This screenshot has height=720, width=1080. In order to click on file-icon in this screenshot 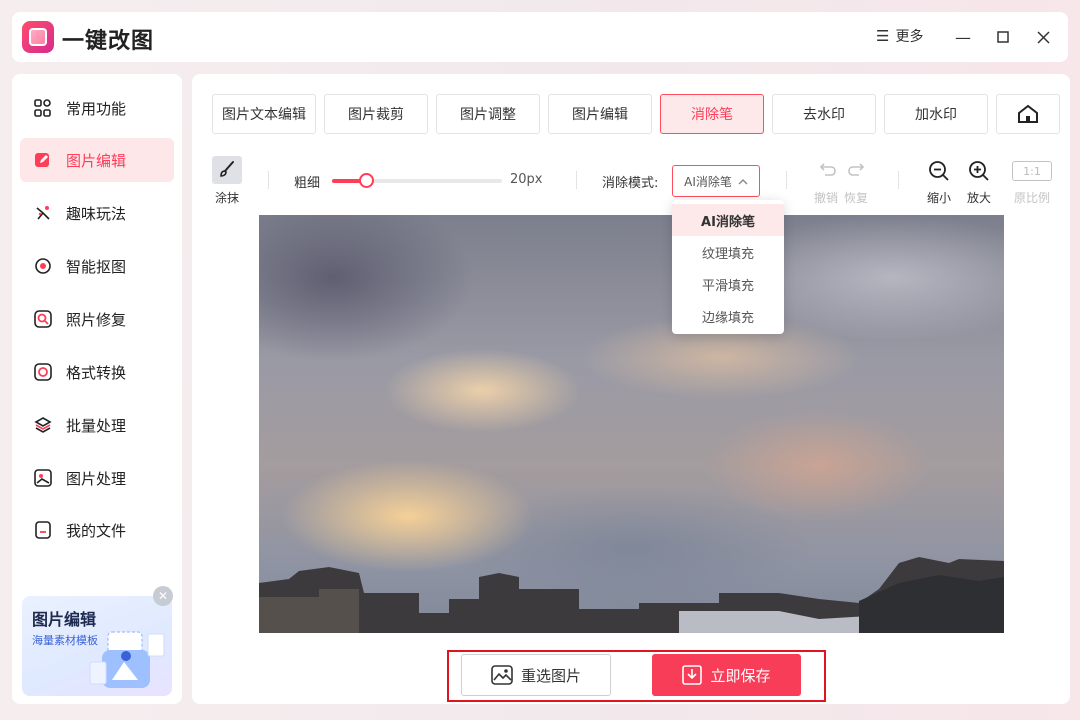, I will do `click(43, 530)`.